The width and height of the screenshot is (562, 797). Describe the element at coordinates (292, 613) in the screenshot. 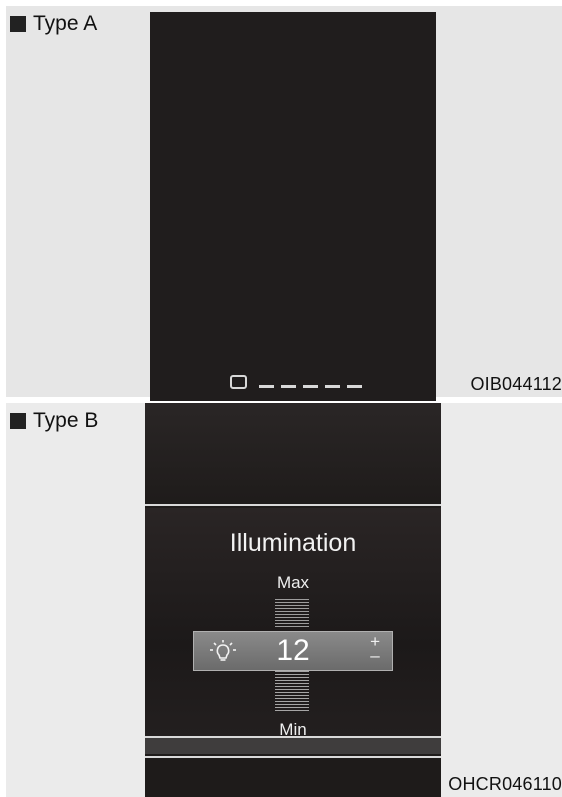

I see `level-bars-upper` at that location.